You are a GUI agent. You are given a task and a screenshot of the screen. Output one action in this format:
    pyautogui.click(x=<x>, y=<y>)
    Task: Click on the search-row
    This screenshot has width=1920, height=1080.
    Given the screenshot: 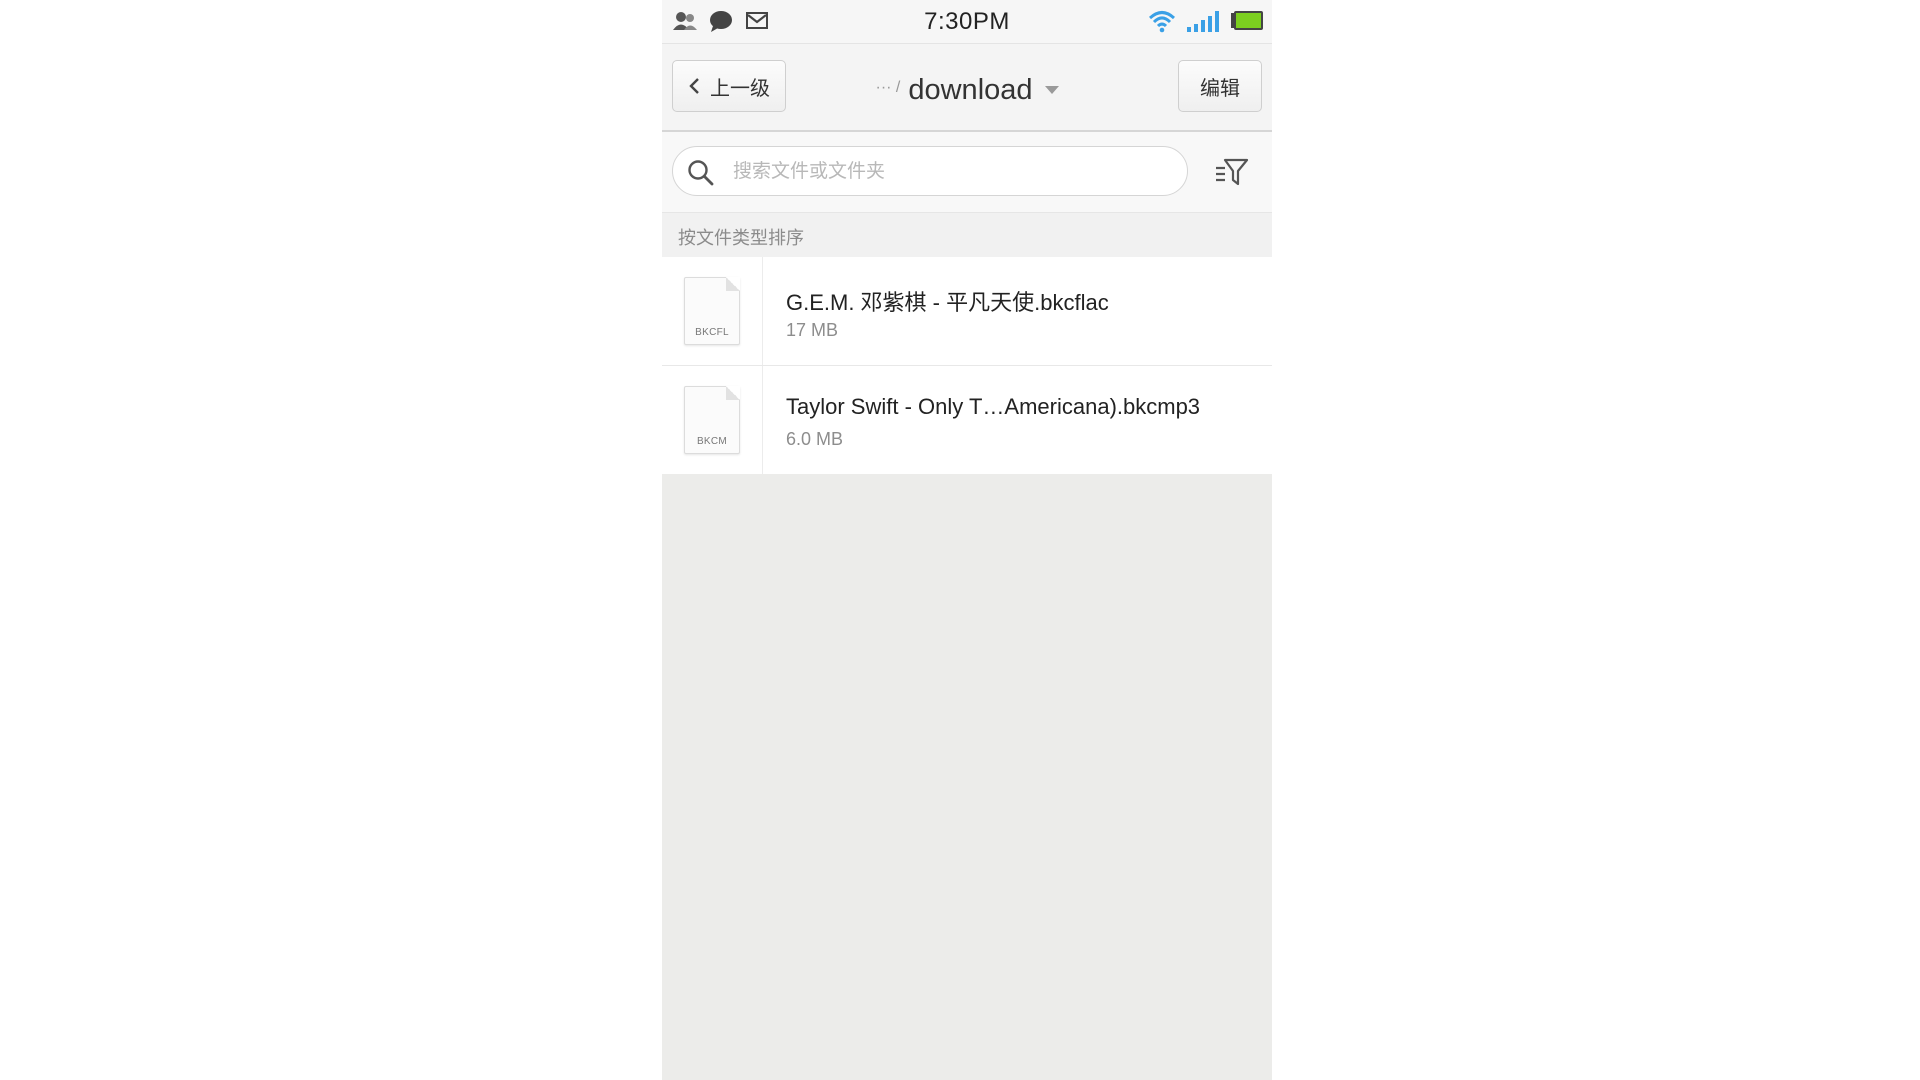 What is the action you would take?
    pyautogui.click(x=967, y=172)
    